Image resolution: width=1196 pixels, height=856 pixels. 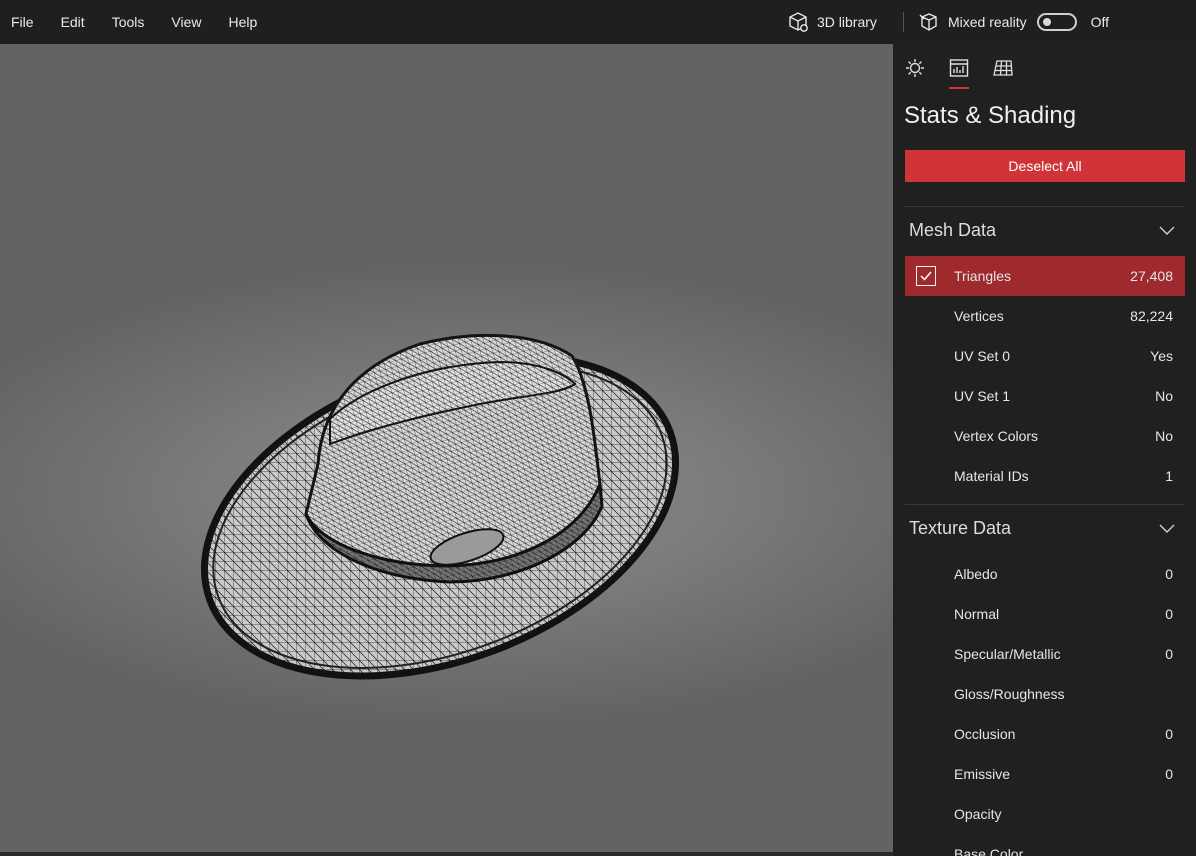 What do you see at coordinates (983, 276) in the screenshot?
I see `row-label: Triangles` at bounding box center [983, 276].